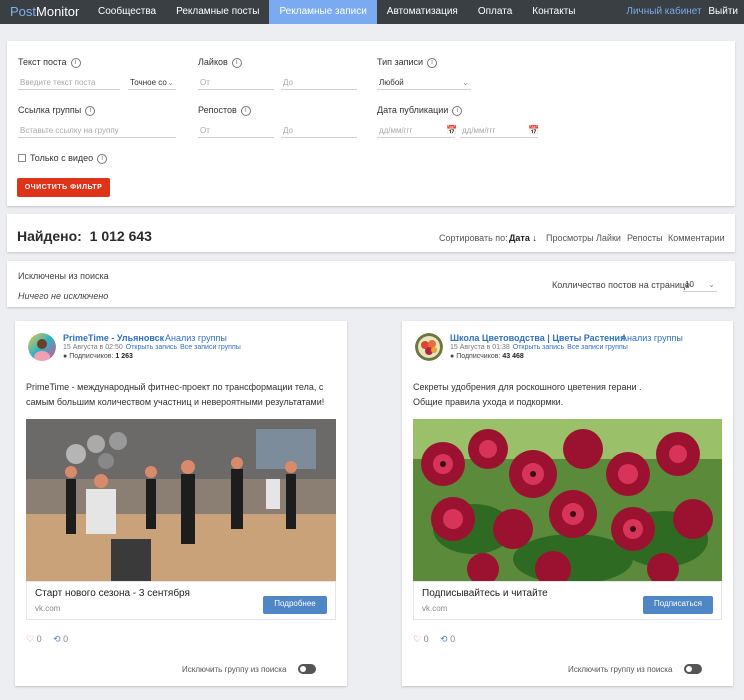 This screenshot has height=700, width=744. Describe the element at coordinates (422, 12) in the screenshot. I see `nav-item-automation: Автоматизация` at that location.